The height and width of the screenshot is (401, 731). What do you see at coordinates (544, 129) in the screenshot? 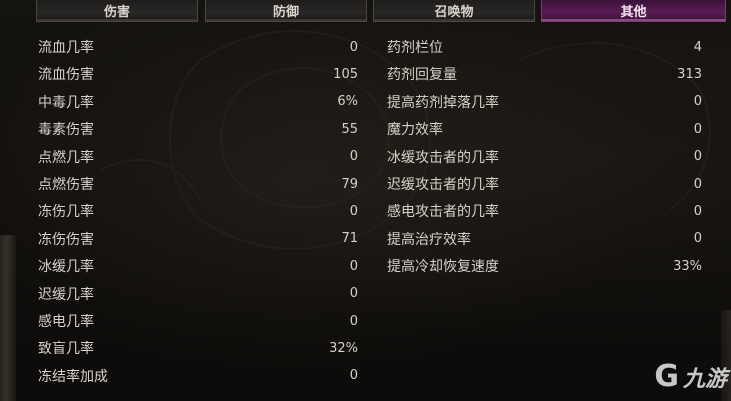
I see `stat-row: 魔力效率 0` at bounding box center [544, 129].